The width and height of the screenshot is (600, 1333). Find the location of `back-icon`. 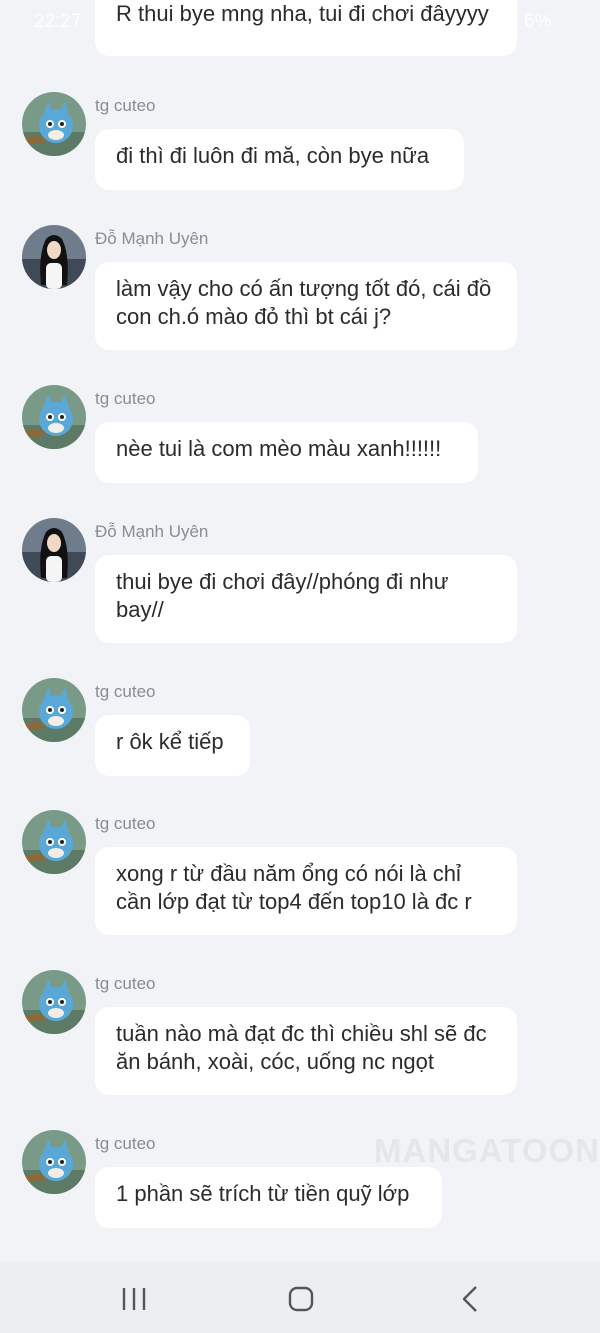

back-icon is located at coordinates (469, 1299).